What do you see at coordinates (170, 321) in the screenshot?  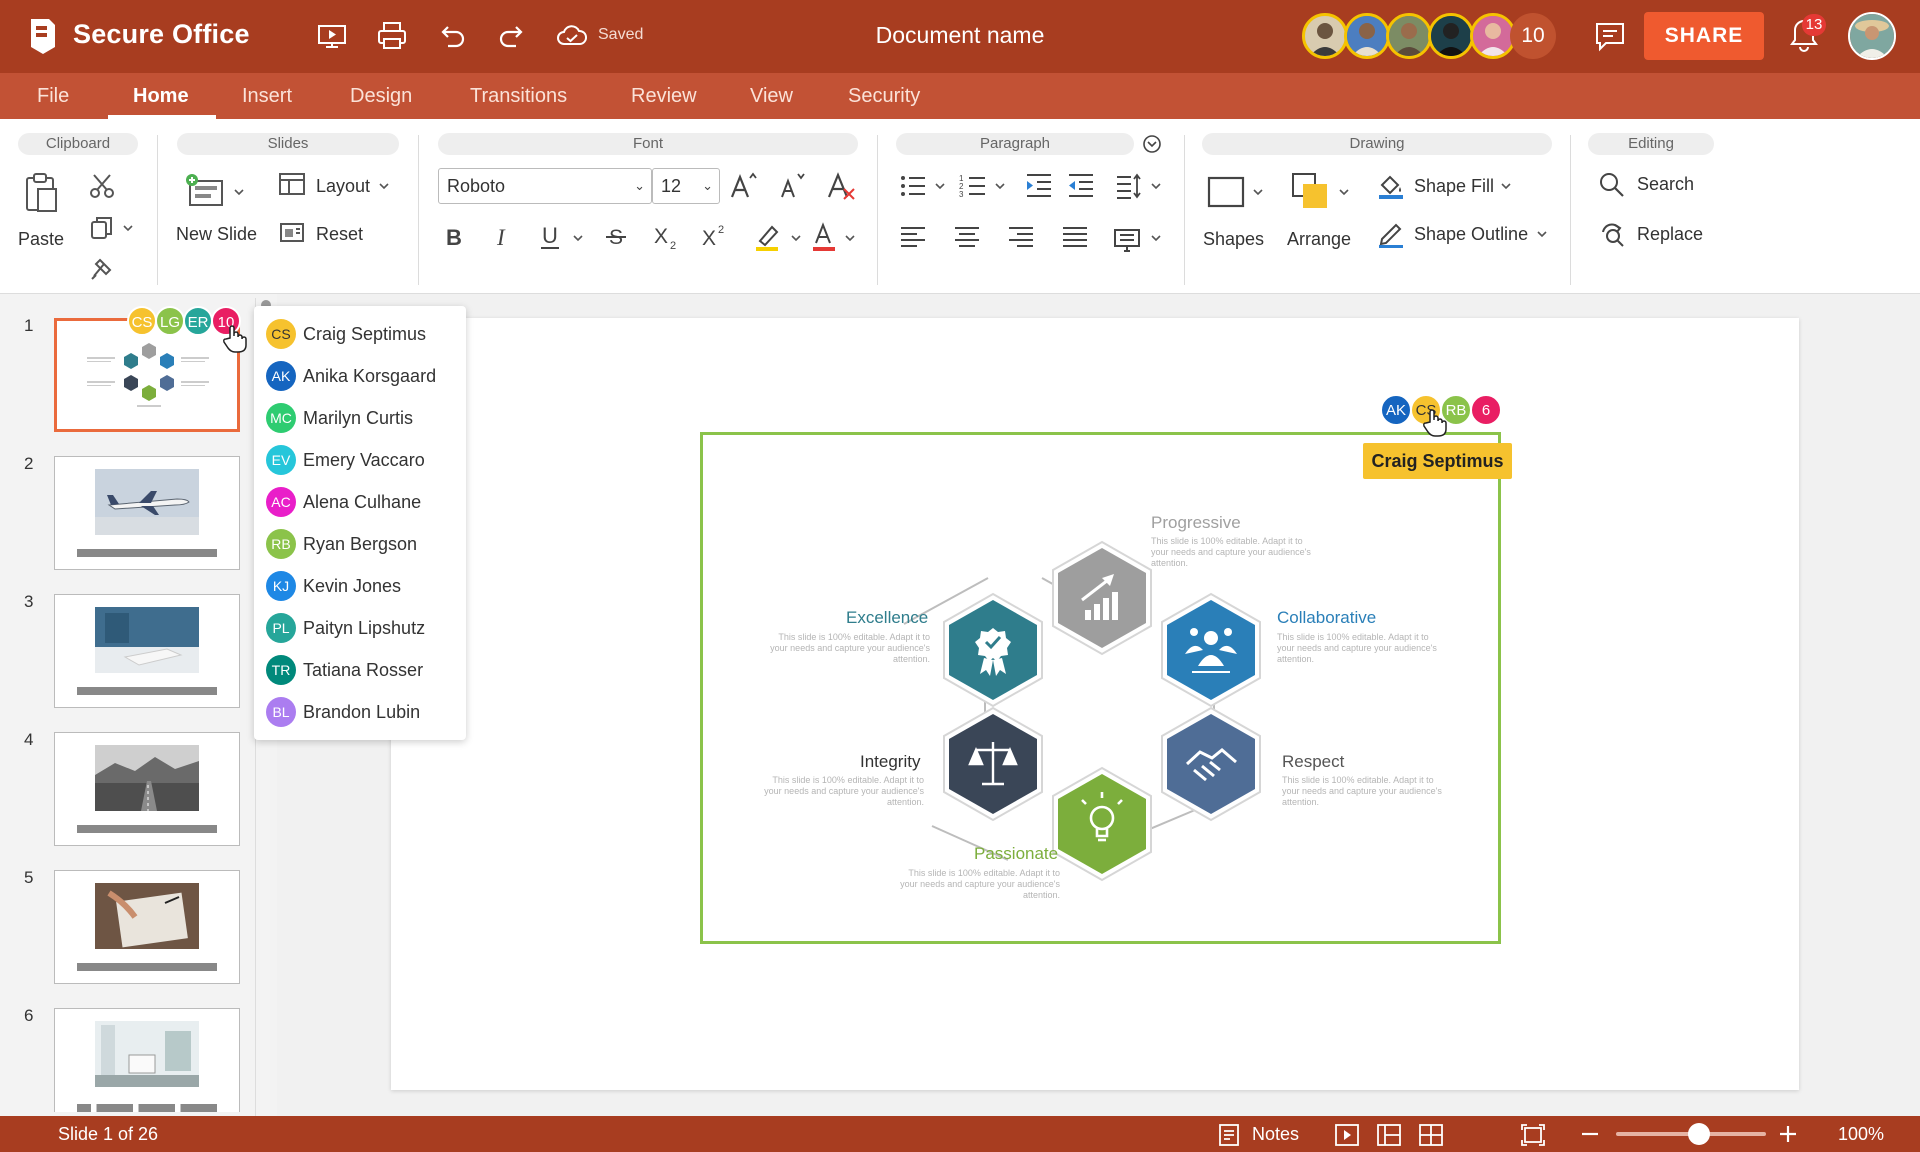 I see `thumbnail-collaborator: LG` at bounding box center [170, 321].